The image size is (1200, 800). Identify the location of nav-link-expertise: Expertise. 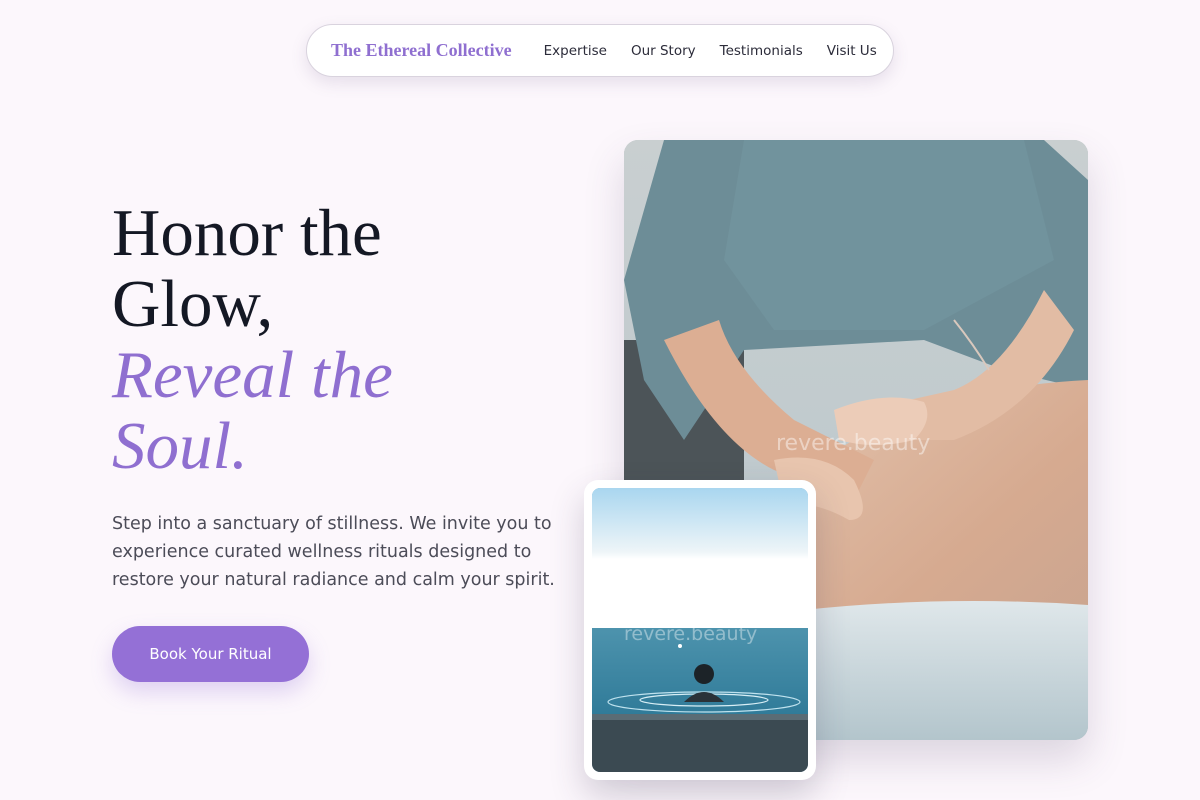
(575, 51).